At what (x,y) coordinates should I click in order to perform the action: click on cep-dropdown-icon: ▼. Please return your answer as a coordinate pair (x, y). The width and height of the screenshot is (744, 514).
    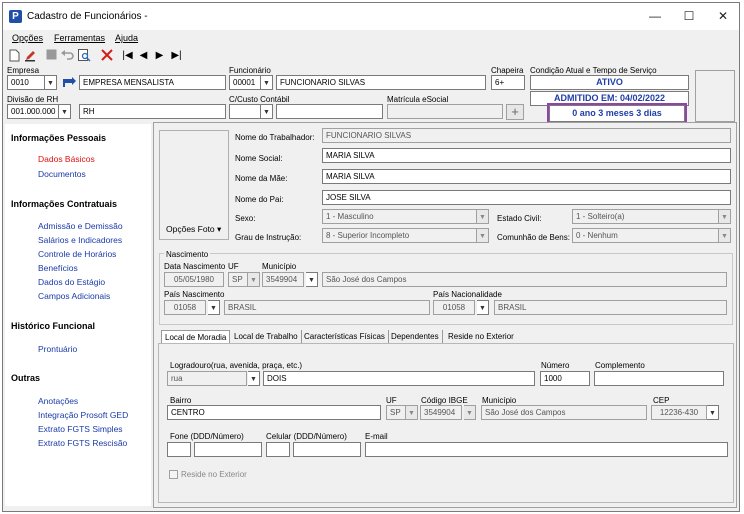
    Looking at the image, I should click on (713, 412).